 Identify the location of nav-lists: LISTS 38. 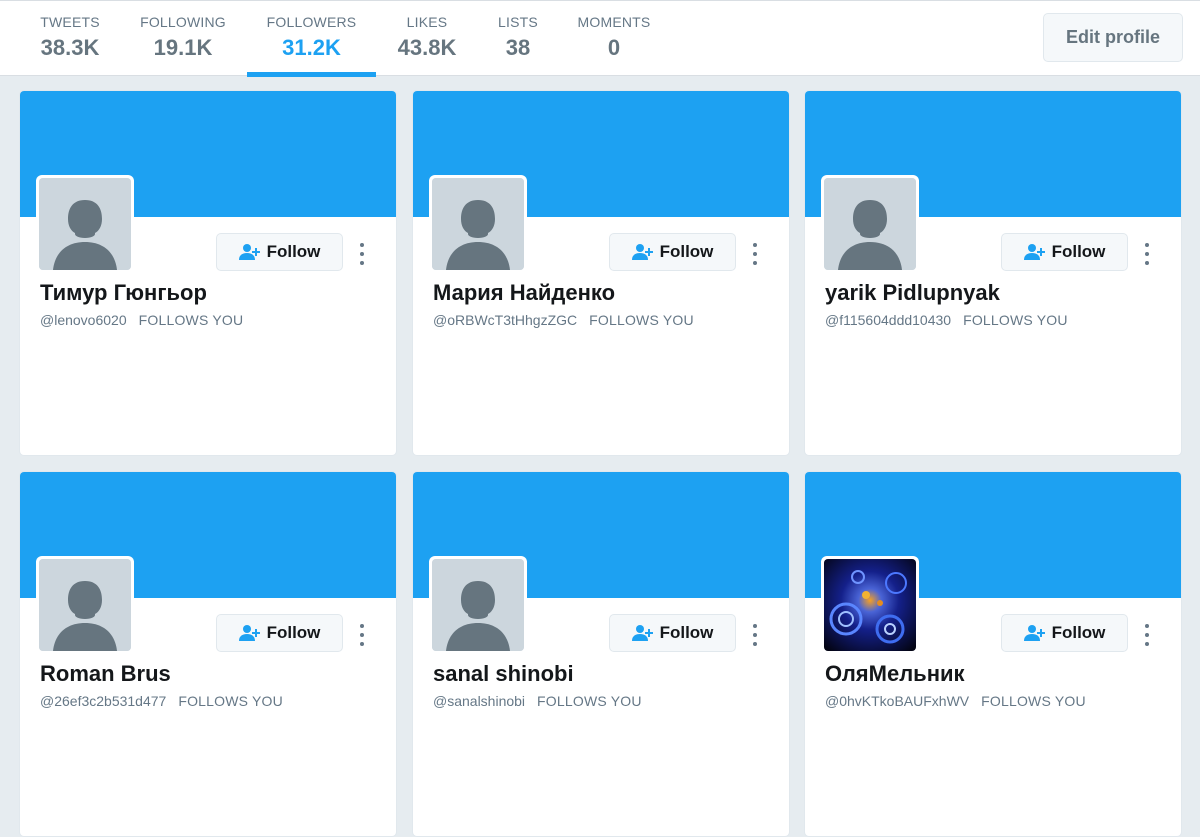
(518, 38).